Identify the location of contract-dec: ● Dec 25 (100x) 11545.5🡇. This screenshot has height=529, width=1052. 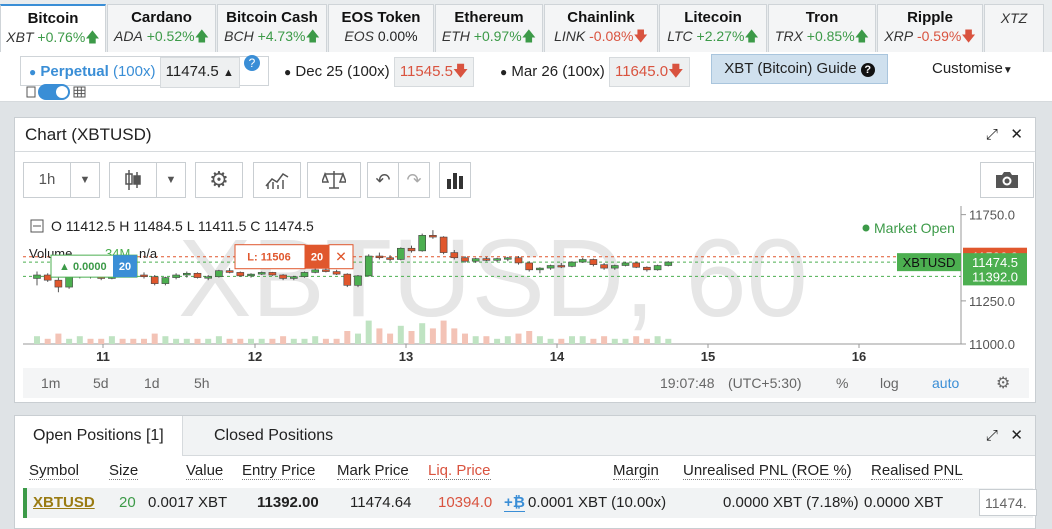
(379, 72).